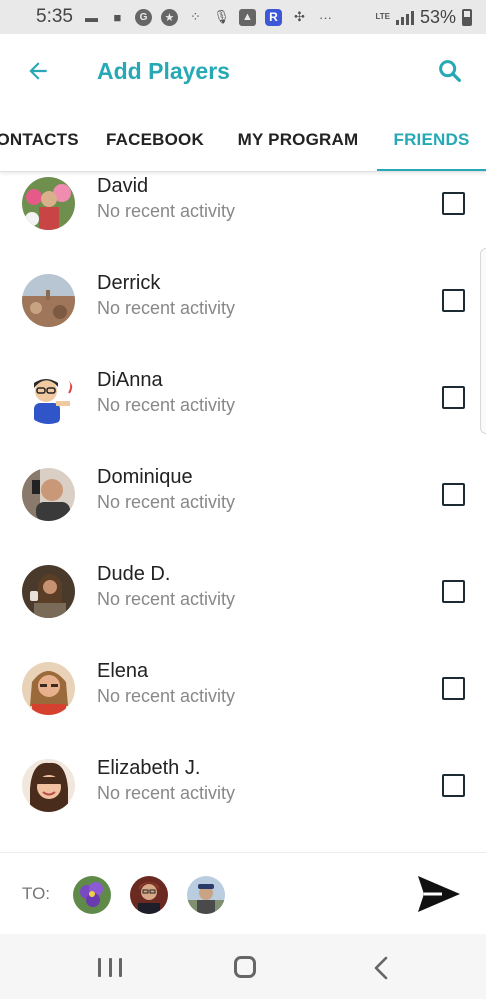  What do you see at coordinates (163, 70) in the screenshot?
I see `page-title: Add Players` at bounding box center [163, 70].